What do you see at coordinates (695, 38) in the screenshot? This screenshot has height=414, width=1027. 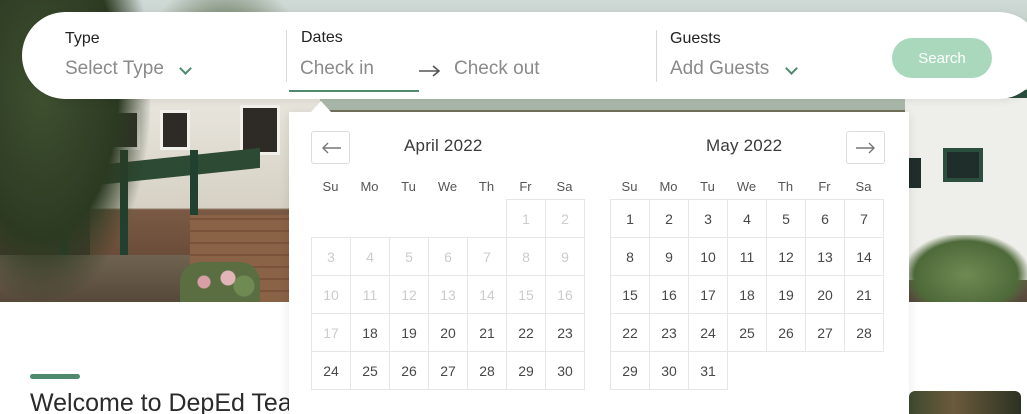 I see `guests-label: Guests` at bounding box center [695, 38].